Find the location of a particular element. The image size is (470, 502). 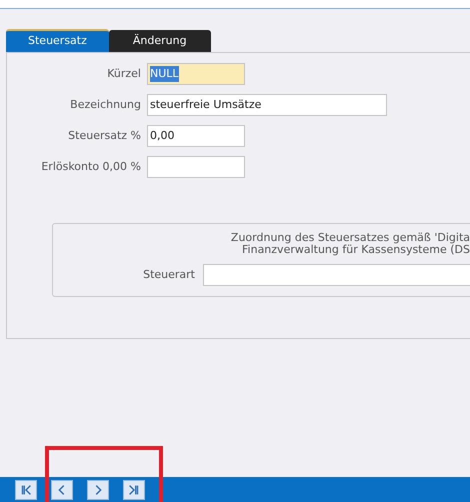

input-field: steuerfreie Umsätze is located at coordinates (267, 105).